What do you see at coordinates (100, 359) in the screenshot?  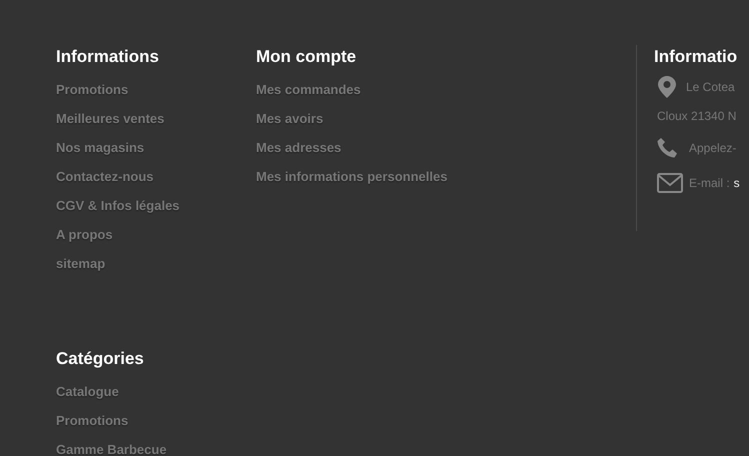 I see `footer-heading: Catégories` at bounding box center [100, 359].